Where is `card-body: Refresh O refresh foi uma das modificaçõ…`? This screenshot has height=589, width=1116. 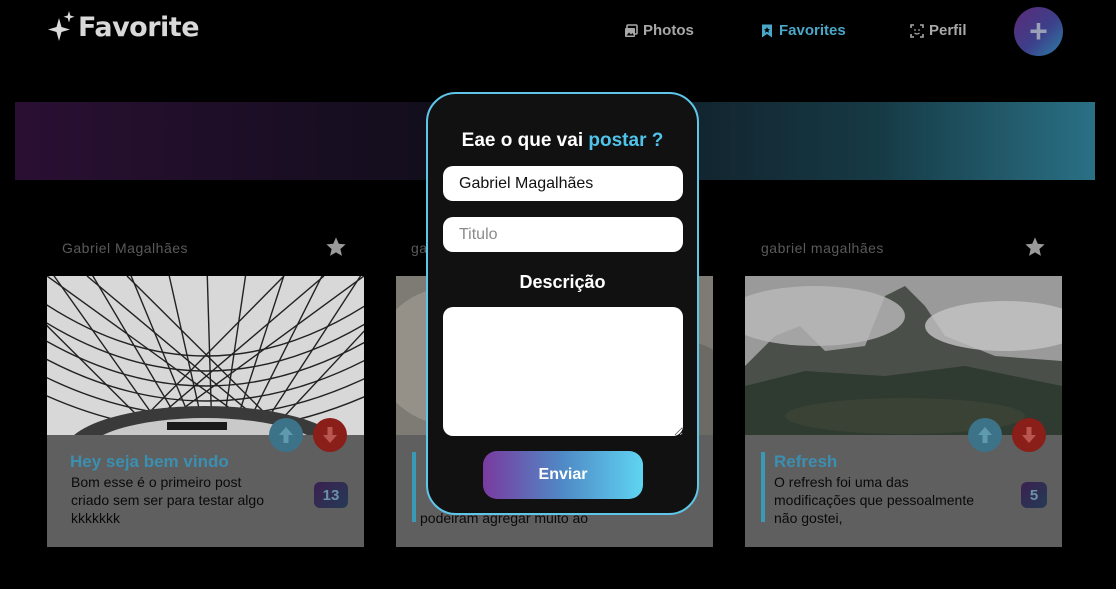
card-body: Refresh O refresh foi uma das modificaçõ… is located at coordinates (903, 491).